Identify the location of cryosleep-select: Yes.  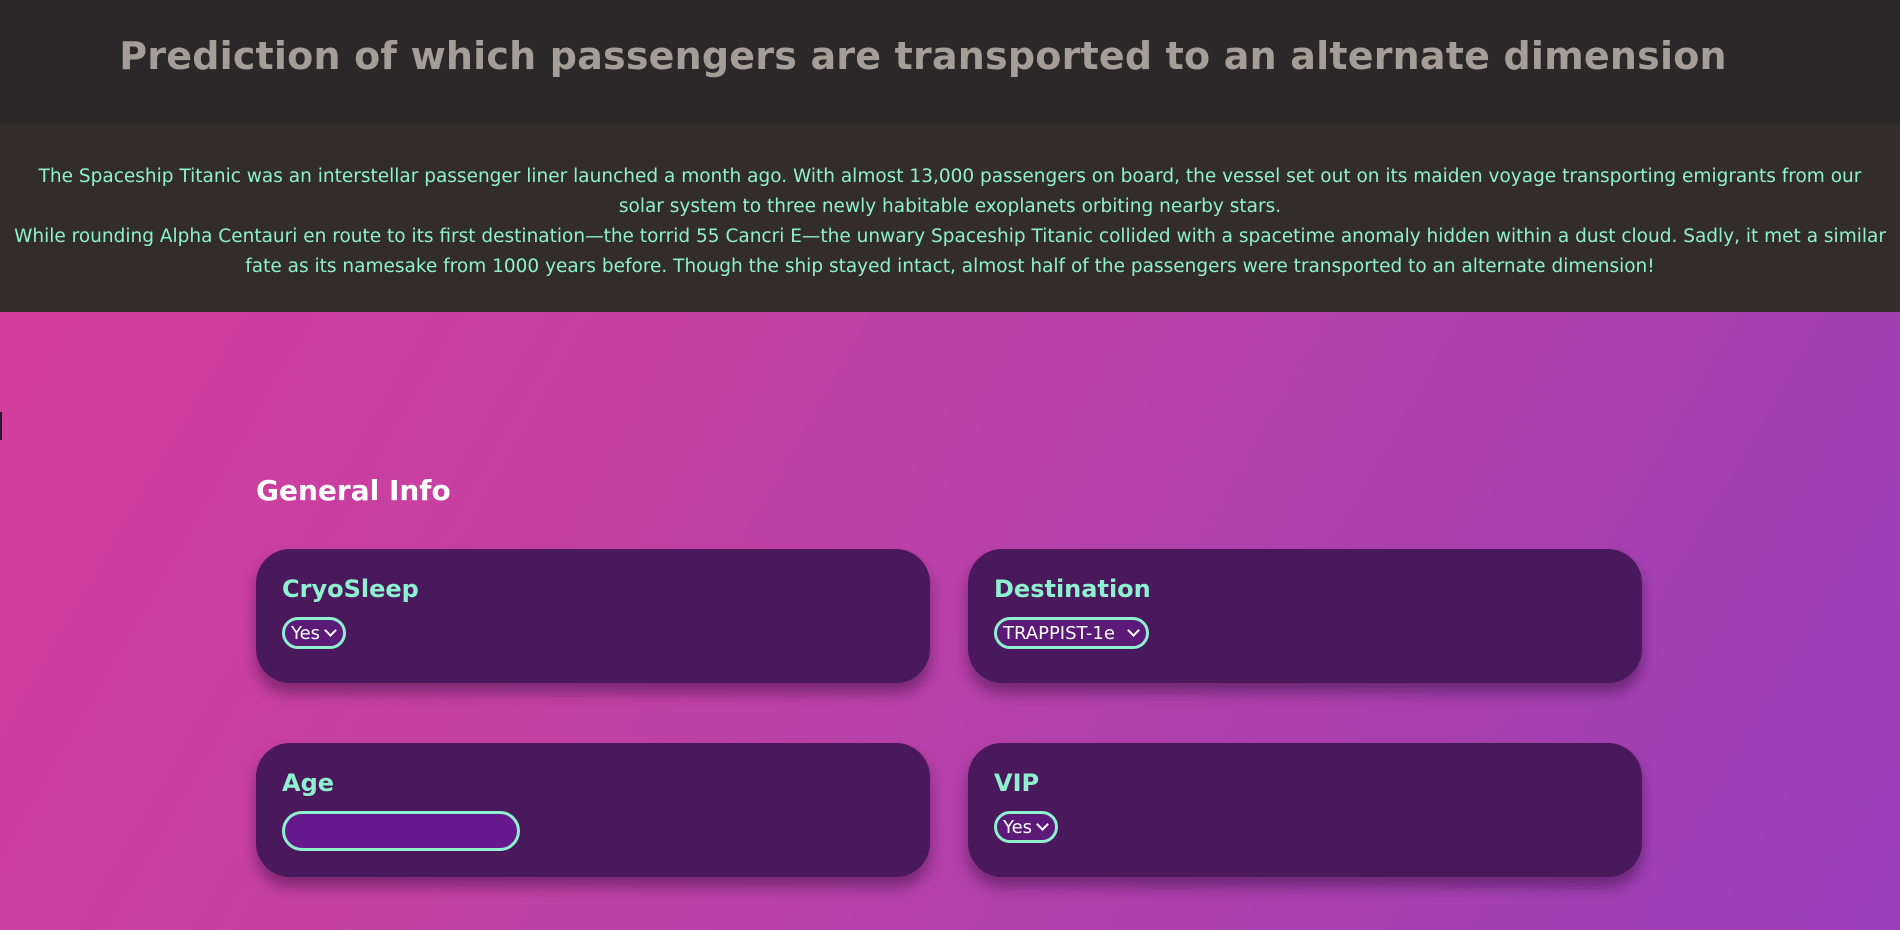
(314, 633).